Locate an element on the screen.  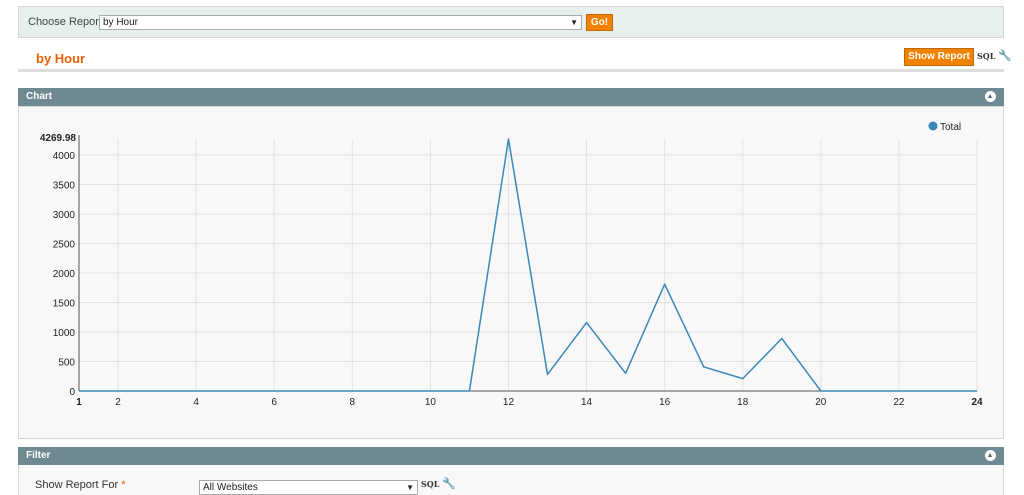
x-tick-label: 2 is located at coordinates (118, 402).